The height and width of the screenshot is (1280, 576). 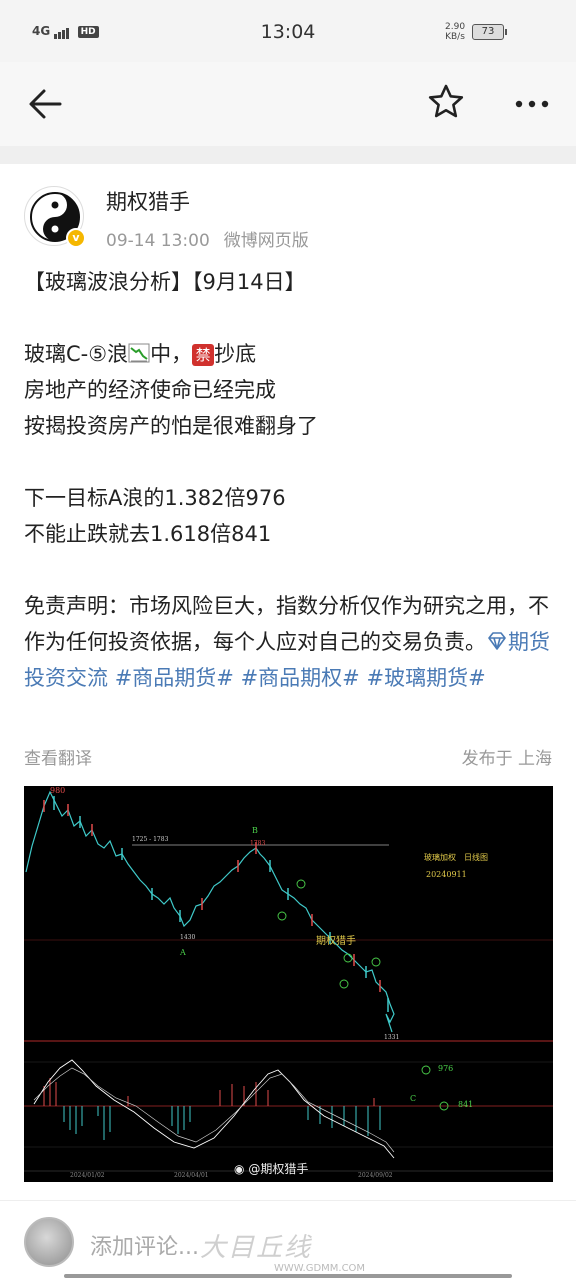 What do you see at coordinates (455, 37) in the screenshot?
I see `speed-unit: KB/s` at bounding box center [455, 37].